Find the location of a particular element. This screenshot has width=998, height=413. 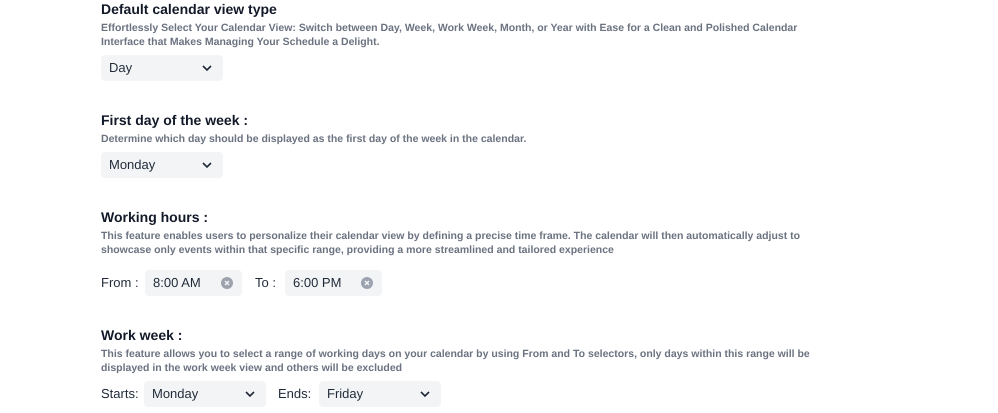

section-title: Work week : is located at coordinates (142, 335).